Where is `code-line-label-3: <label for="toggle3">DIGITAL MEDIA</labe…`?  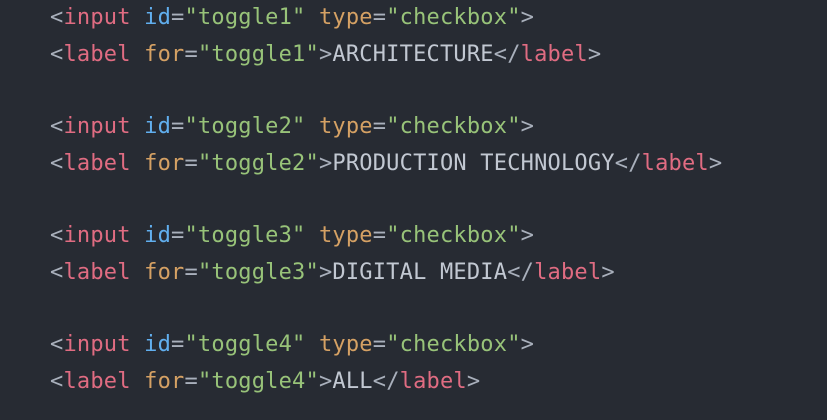
code-line-label-3: <label for="toggle3">DIGITAL MEDIA</labe… is located at coordinates (438, 276).